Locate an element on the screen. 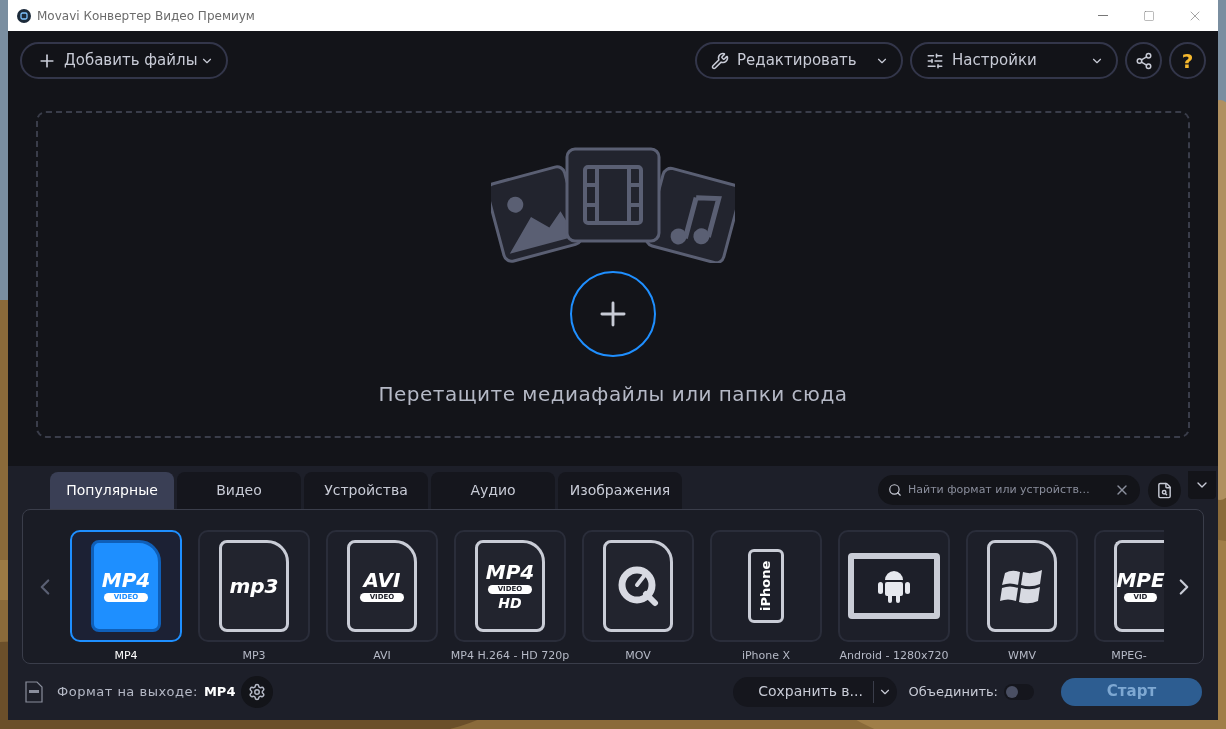 The height and width of the screenshot is (729, 1226). format-tab: Устройства is located at coordinates (366, 490).